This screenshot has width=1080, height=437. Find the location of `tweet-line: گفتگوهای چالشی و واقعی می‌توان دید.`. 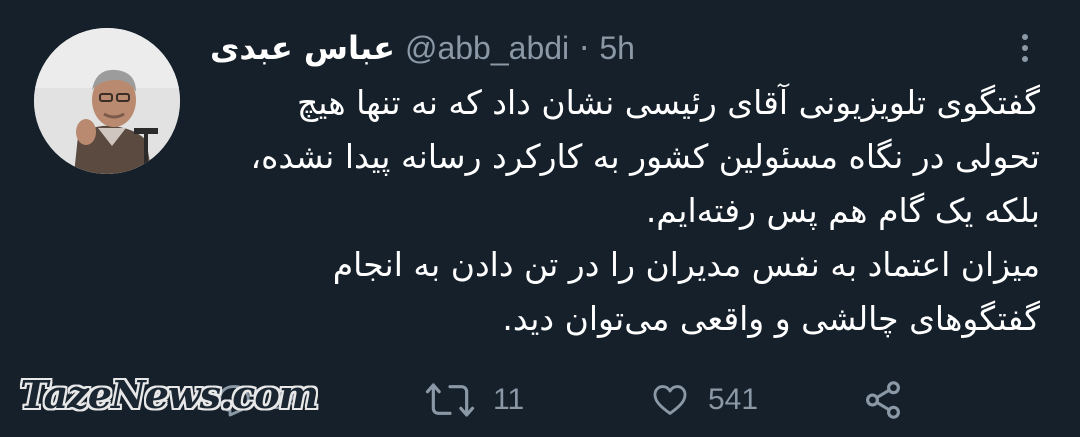

tweet-line: گفتگوهای چالشی و واقعی می‌توان دید. is located at coordinates (771, 318).